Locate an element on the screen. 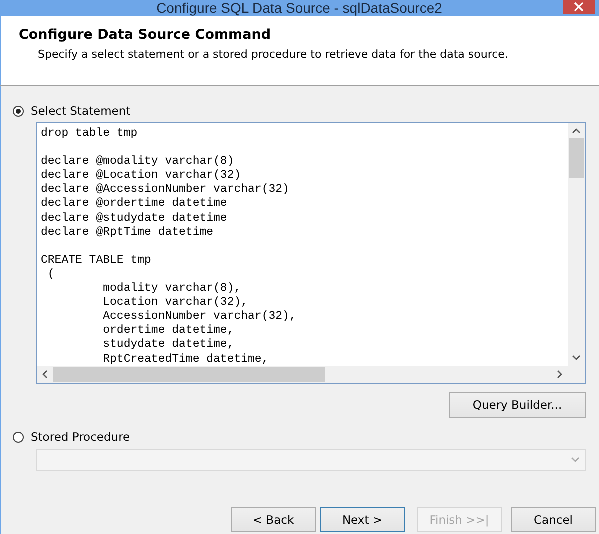 This screenshot has height=534, width=599. vertical-scrollbar is located at coordinates (576, 244).